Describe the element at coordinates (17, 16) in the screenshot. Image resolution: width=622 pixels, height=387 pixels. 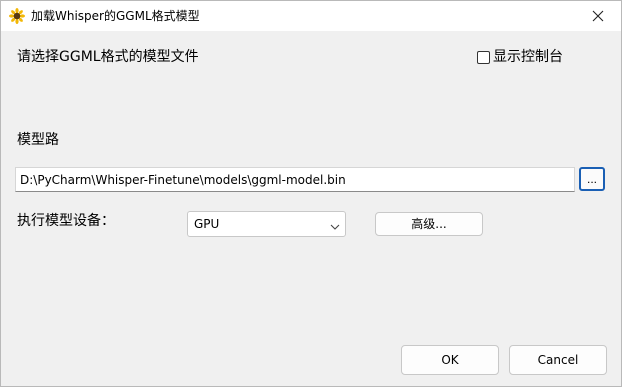
I see `sunflower-icon` at that location.